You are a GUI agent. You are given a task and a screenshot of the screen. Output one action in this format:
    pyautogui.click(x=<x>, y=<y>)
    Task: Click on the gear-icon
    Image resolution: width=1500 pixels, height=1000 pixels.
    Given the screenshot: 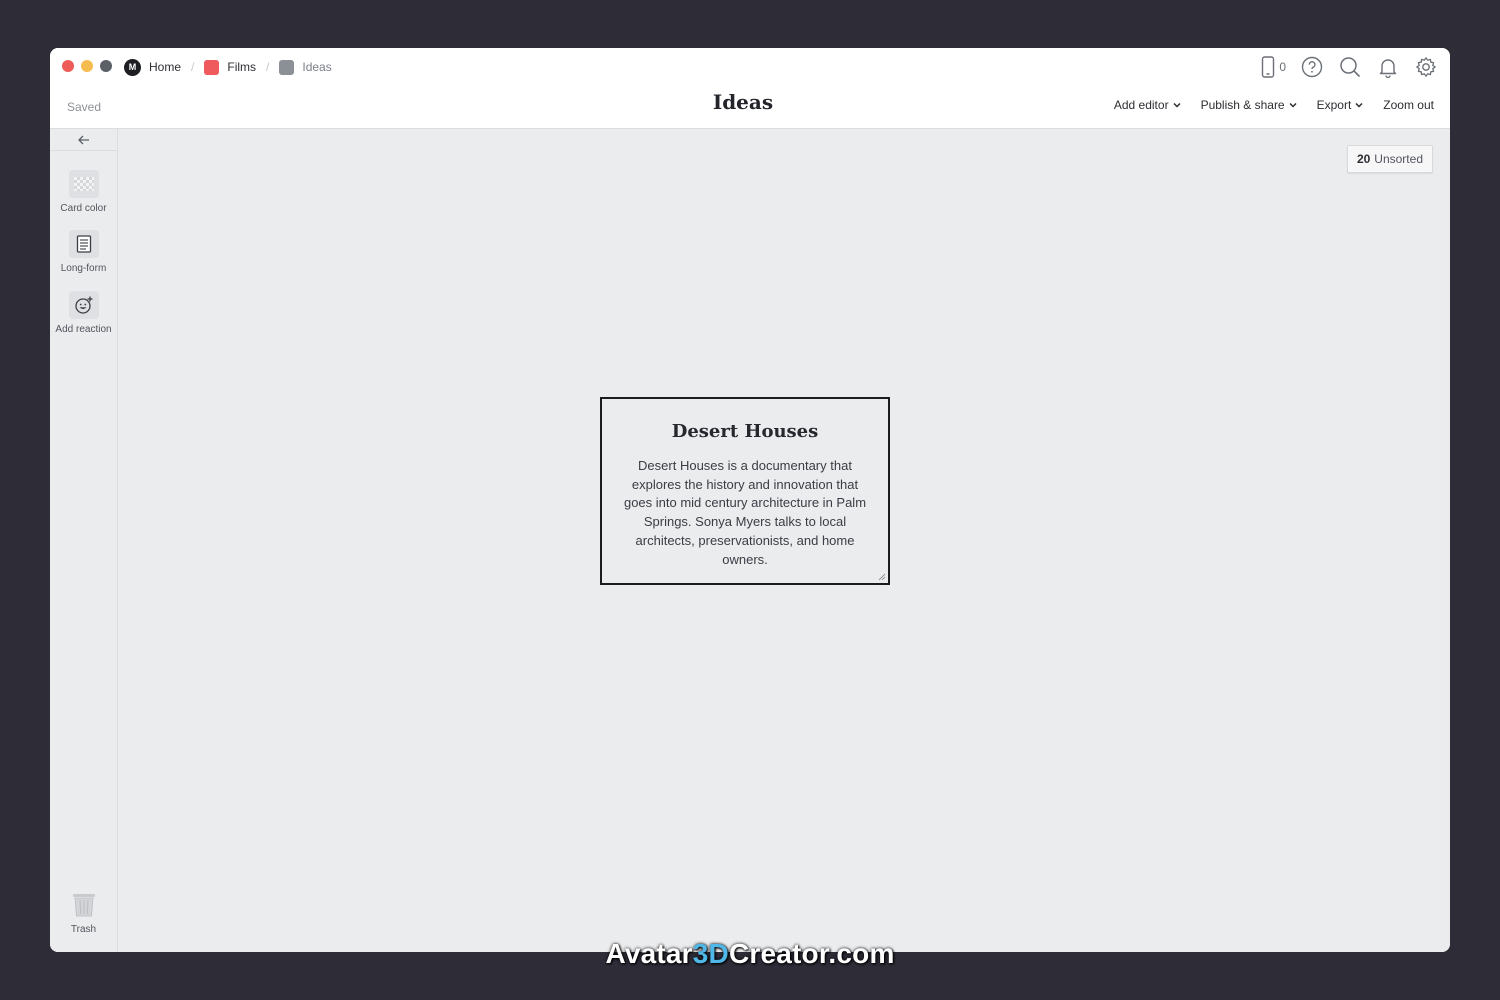 What is the action you would take?
    pyautogui.click(x=1426, y=67)
    